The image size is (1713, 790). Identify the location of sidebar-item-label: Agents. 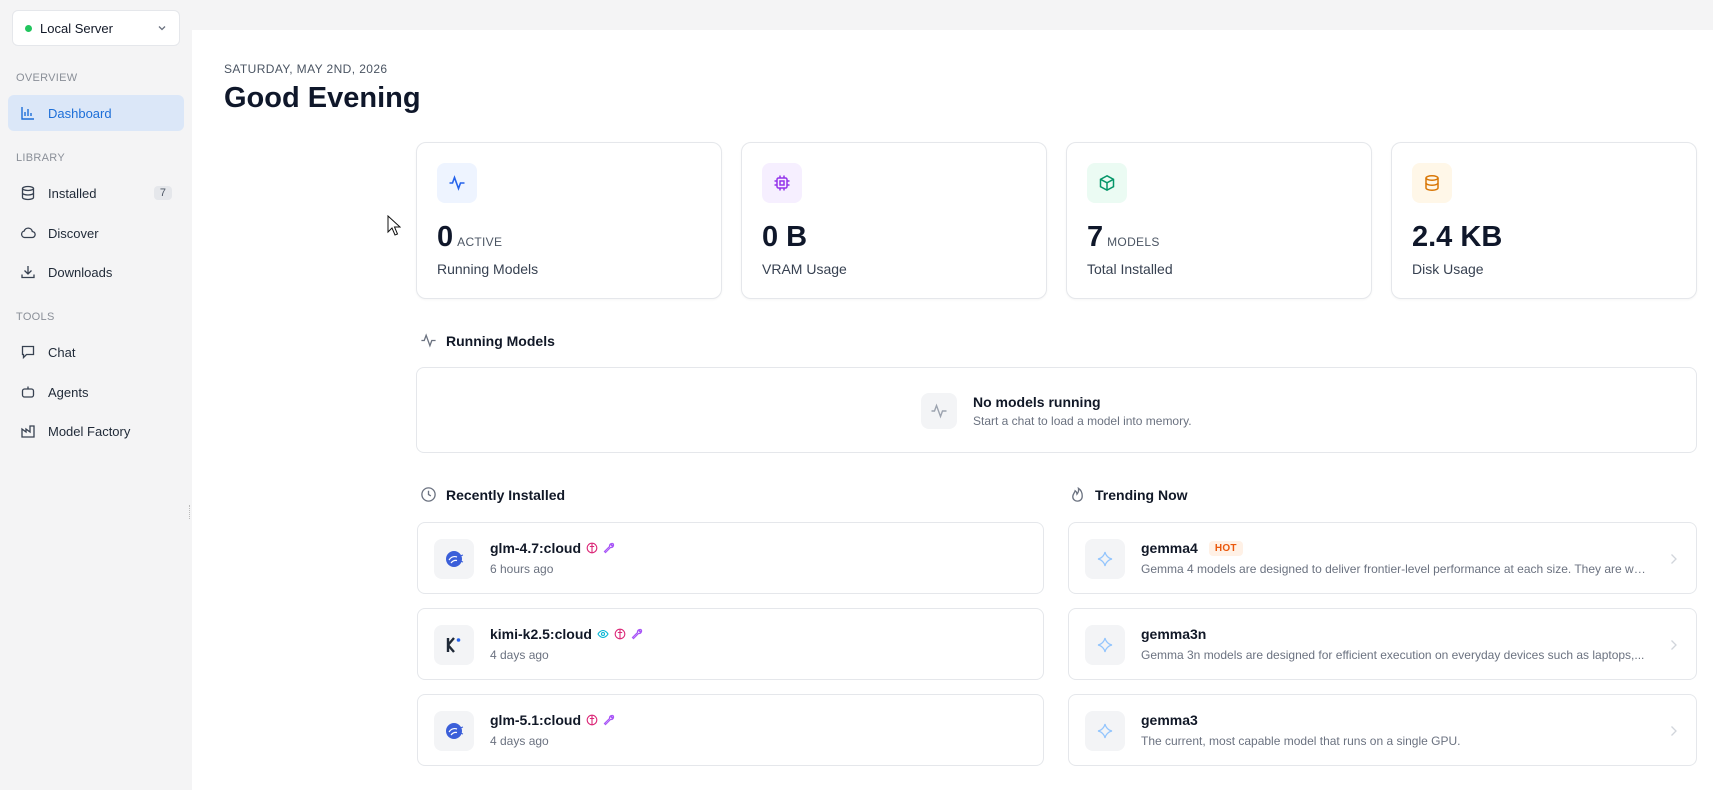
(68, 392).